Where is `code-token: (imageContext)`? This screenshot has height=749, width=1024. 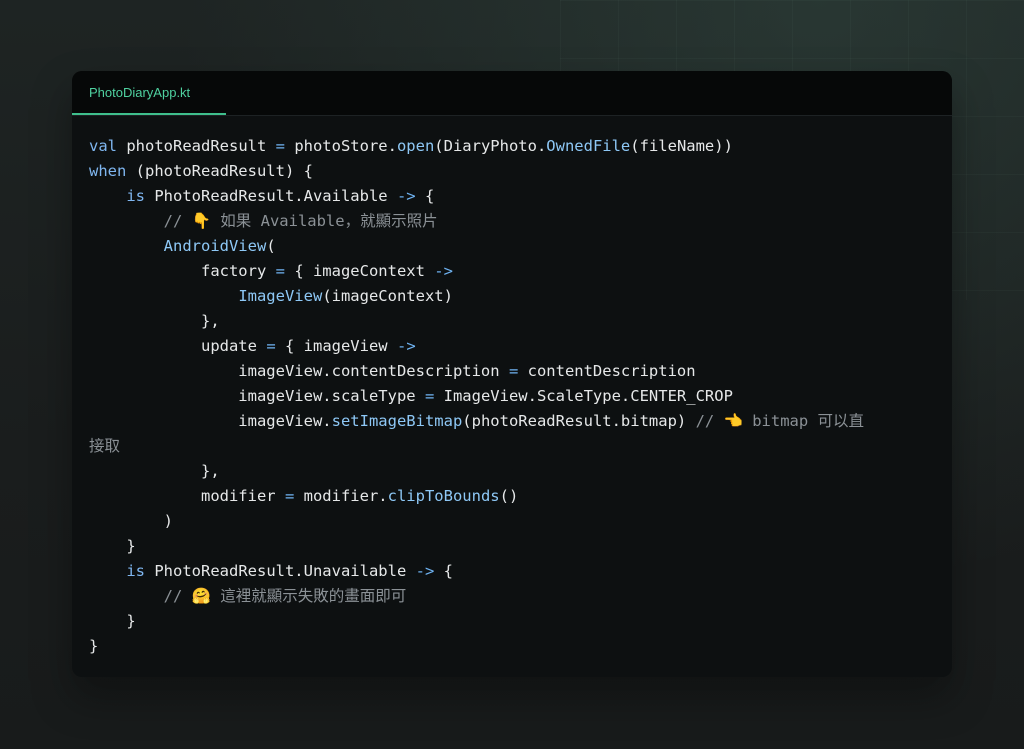
code-token: (imageContext) is located at coordinates (387, 296).